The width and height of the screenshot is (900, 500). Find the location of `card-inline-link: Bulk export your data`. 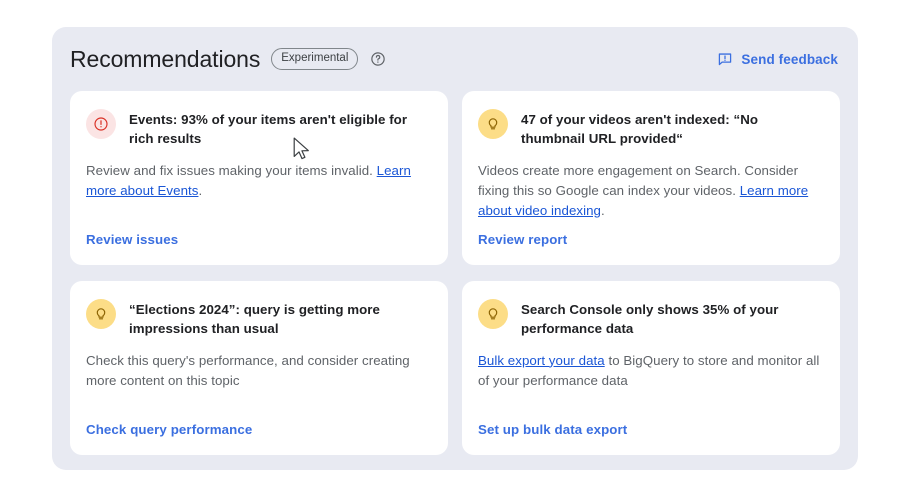

card-inline-link: Bulk export your data is located at coordinates (541, 360).